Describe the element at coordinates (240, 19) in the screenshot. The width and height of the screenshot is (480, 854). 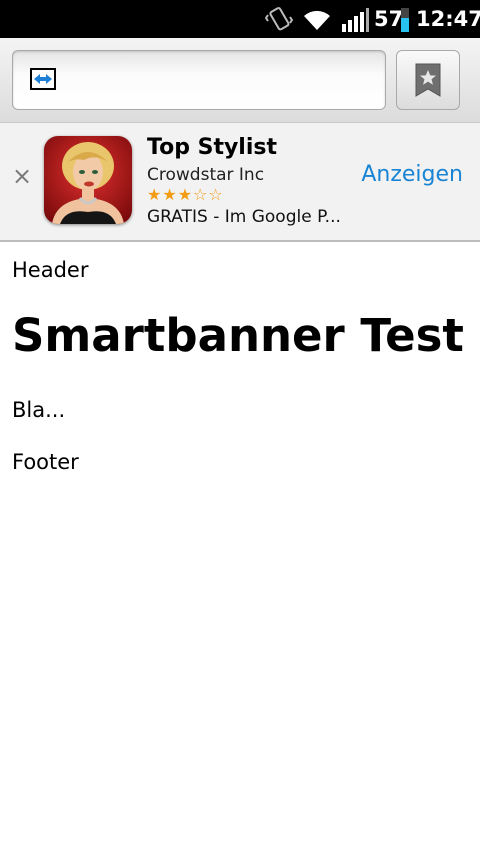
I see `status-bar: 57 12:47` at that location.